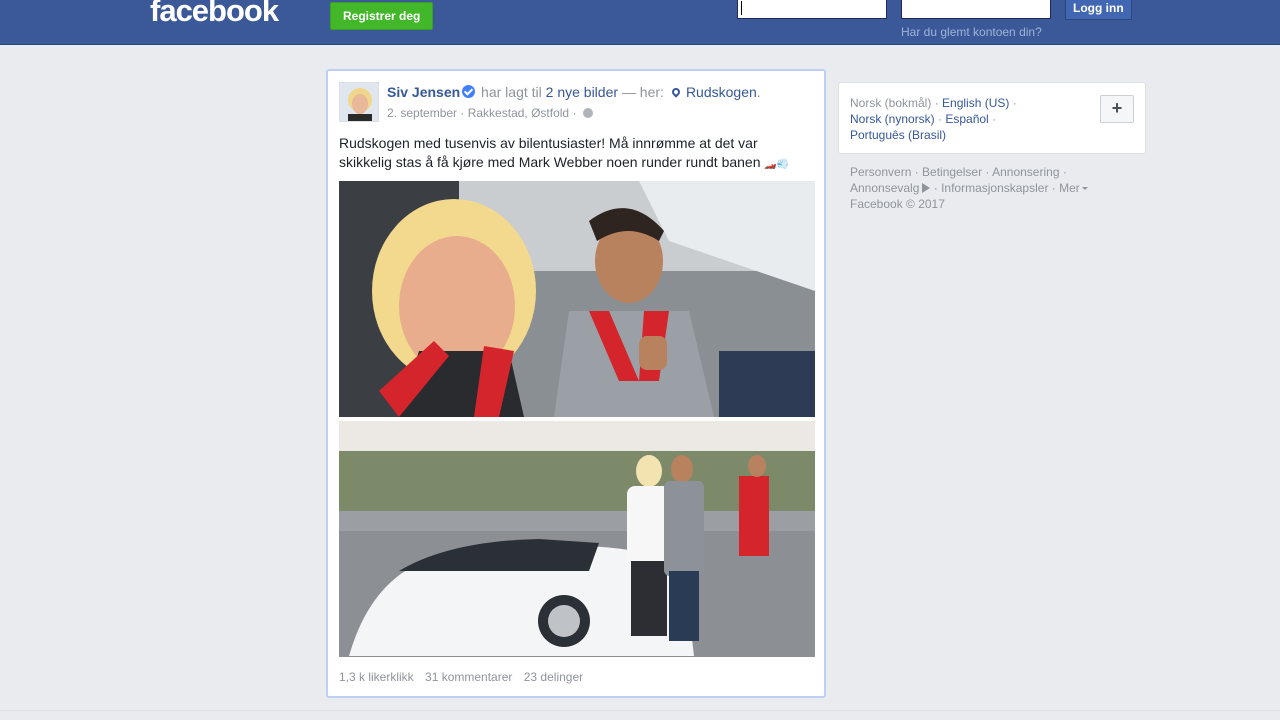 This screenshot has width=1280, height=720. I want to click on chevron-down-icon, so click(1084, 188).